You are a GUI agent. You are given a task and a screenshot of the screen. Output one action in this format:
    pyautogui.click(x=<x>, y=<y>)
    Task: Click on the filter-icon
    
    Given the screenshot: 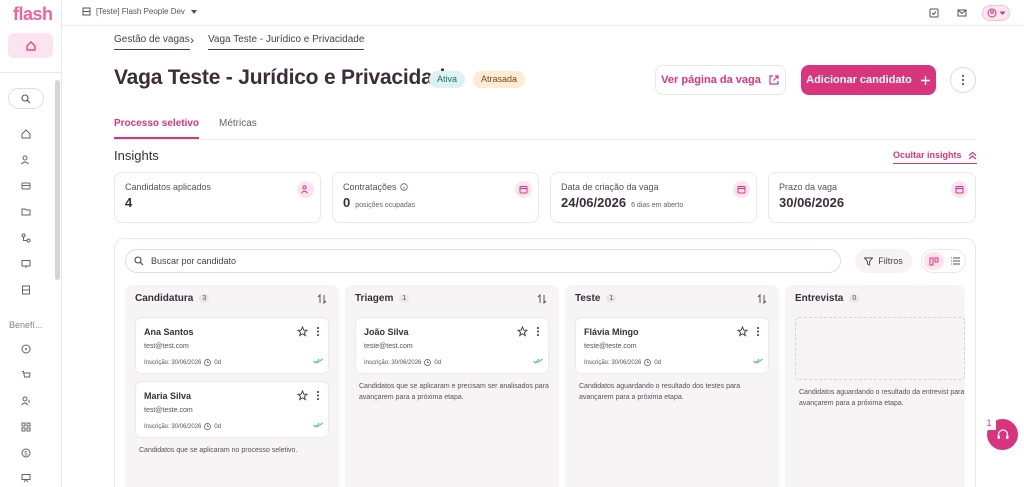 What is the action you would take?
    pyautogui.click(x=869, y=261)
    